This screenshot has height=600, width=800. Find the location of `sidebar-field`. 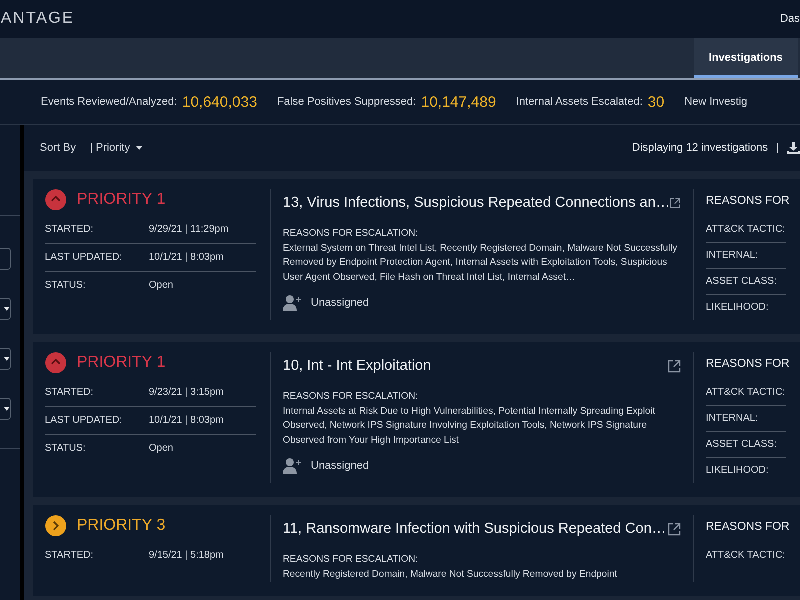

sidebar-field is located at coordinates (5, 259).